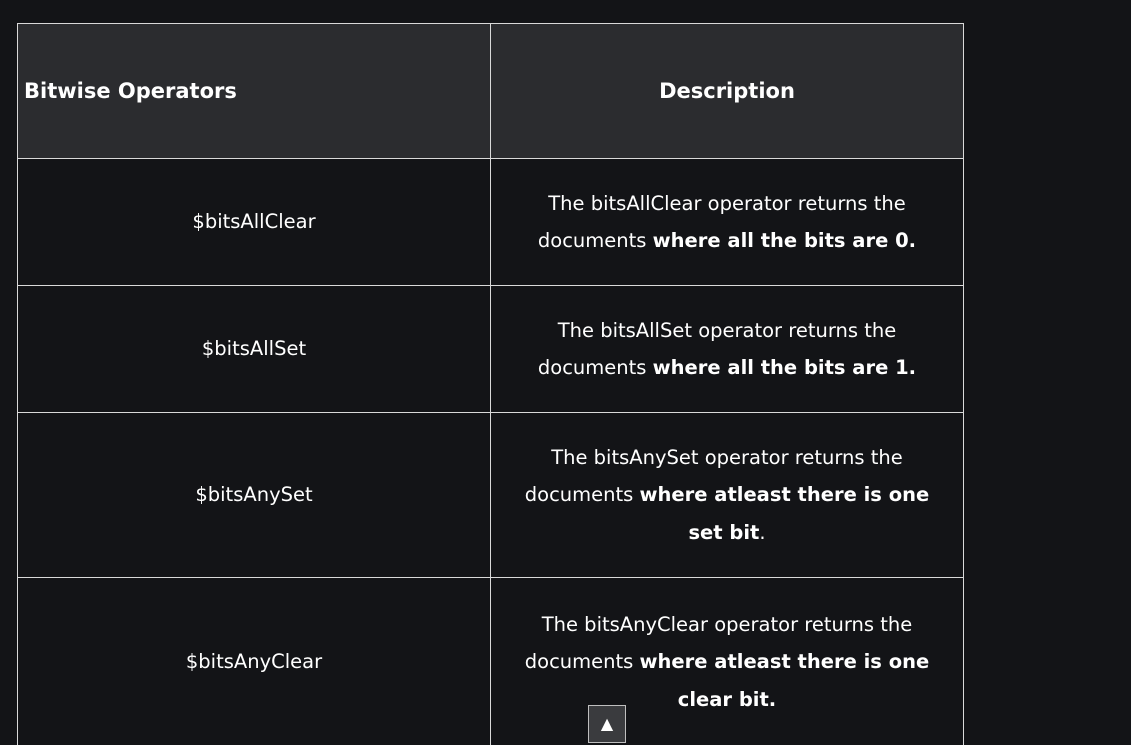 This screenshot has height=745, width=1131. I want to click on header-description: Description, so click(727, 91).